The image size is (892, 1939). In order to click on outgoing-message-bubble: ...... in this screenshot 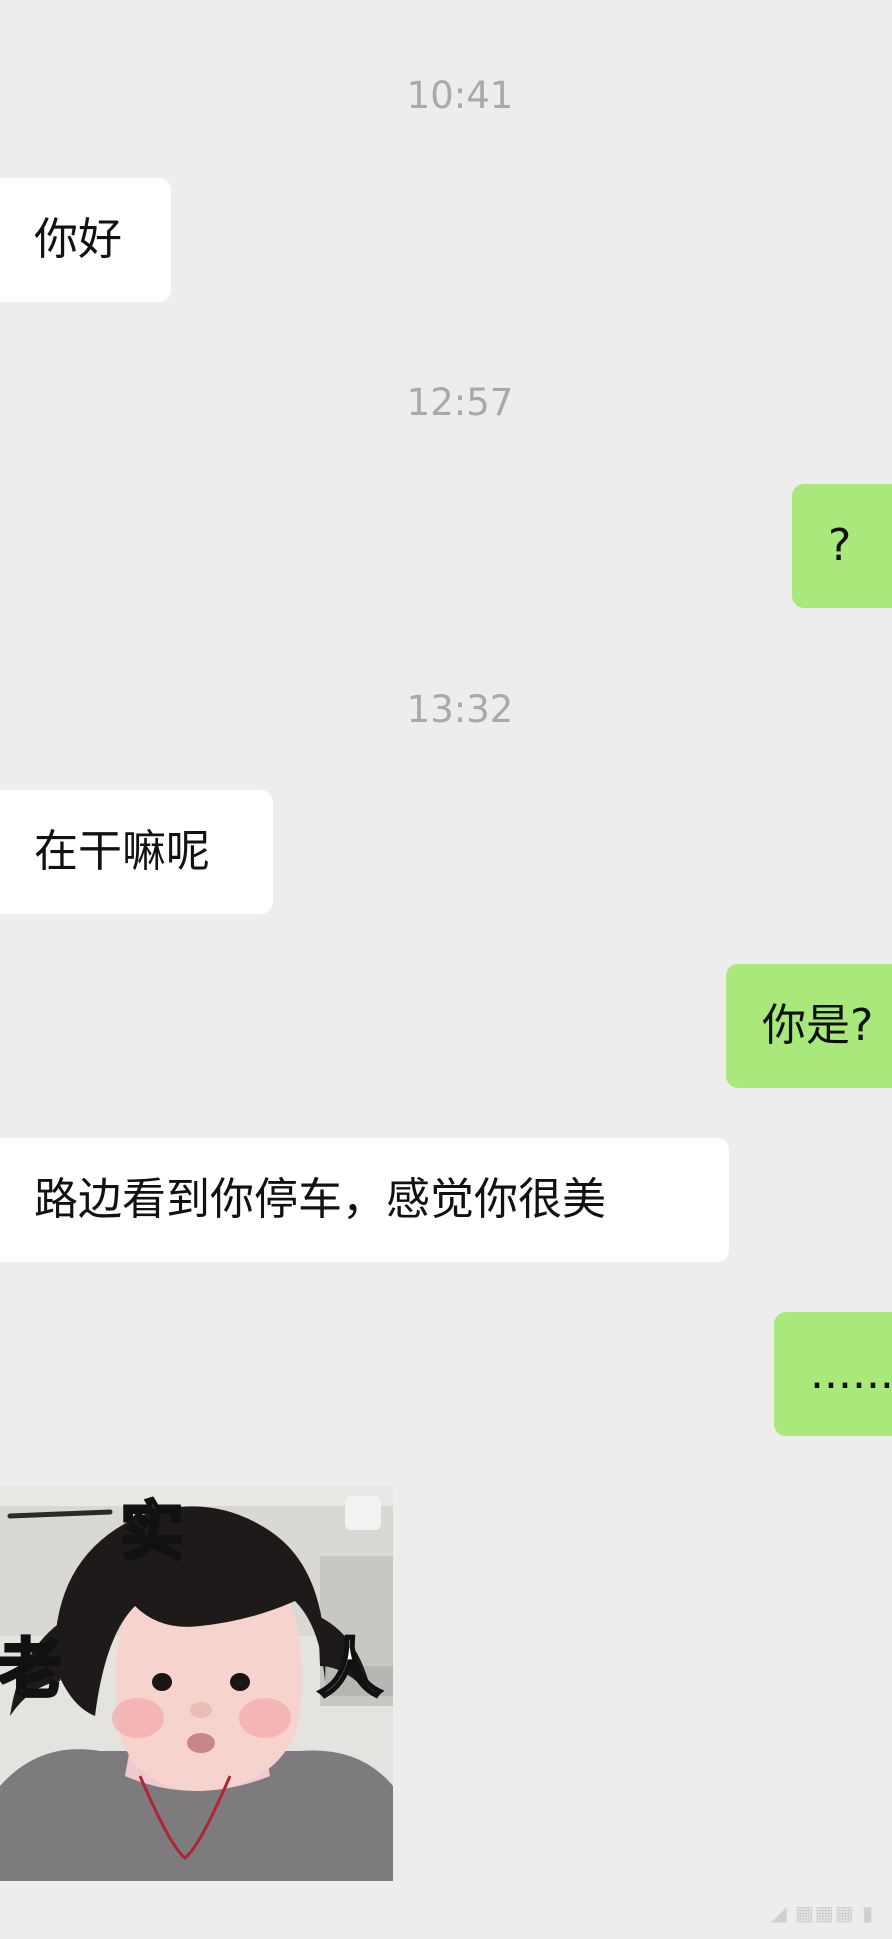, I will do `click(833, 1374)`.